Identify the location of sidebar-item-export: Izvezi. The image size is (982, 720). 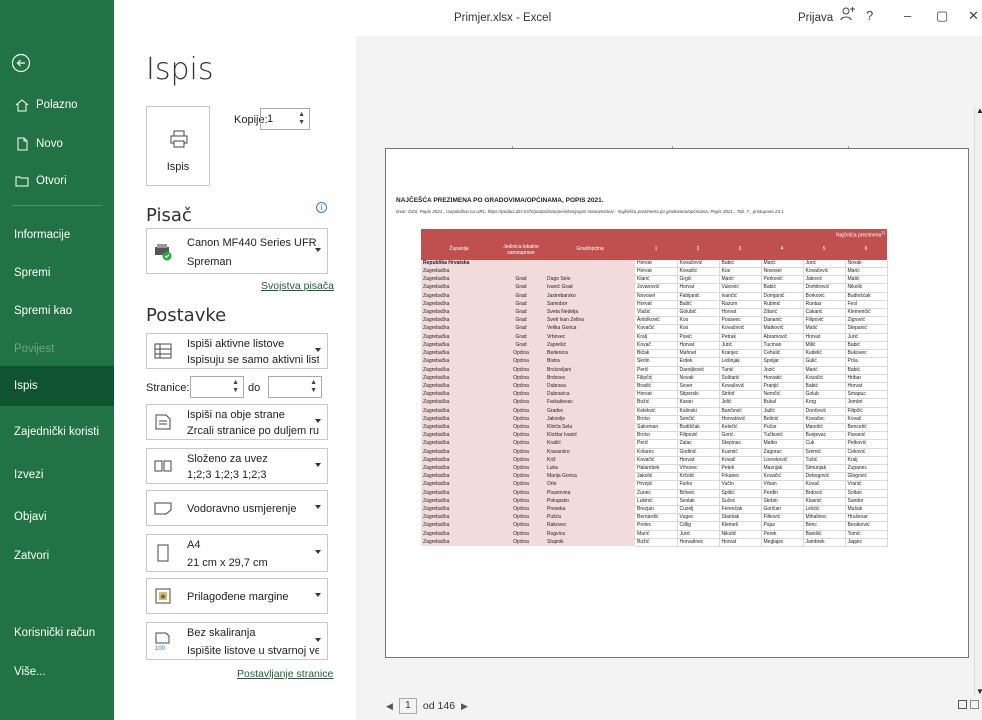
(57, 475).